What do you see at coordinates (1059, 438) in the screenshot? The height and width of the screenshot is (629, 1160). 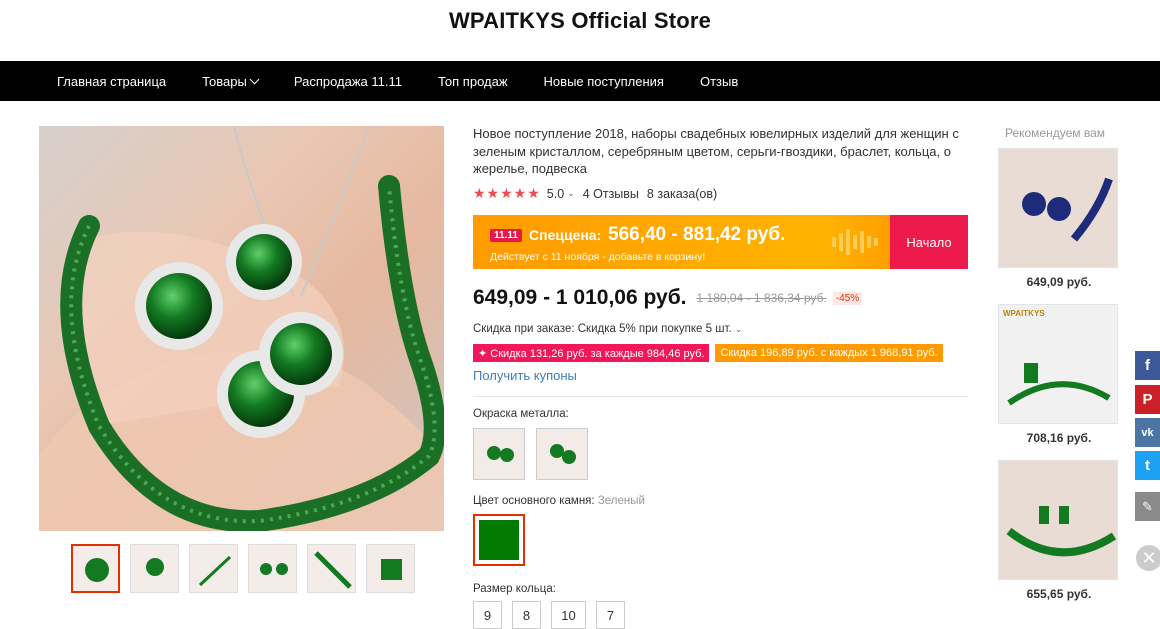 I see `recommend-price: 708,16 руб.` at bounding box center [1059, 438].